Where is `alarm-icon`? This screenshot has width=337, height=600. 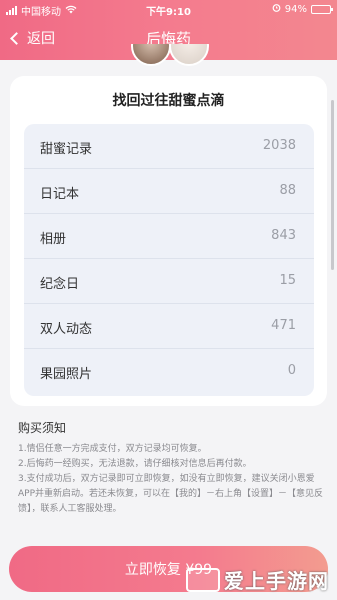 alarm-icon is located at coordinates (276, 9).